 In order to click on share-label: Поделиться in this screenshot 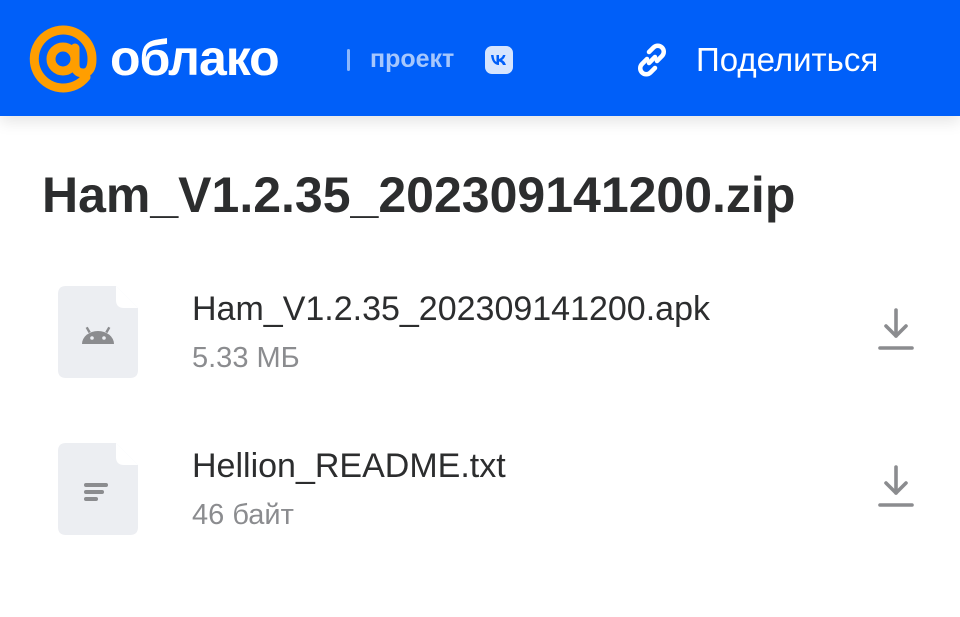, I will do `click(787, 59)`.